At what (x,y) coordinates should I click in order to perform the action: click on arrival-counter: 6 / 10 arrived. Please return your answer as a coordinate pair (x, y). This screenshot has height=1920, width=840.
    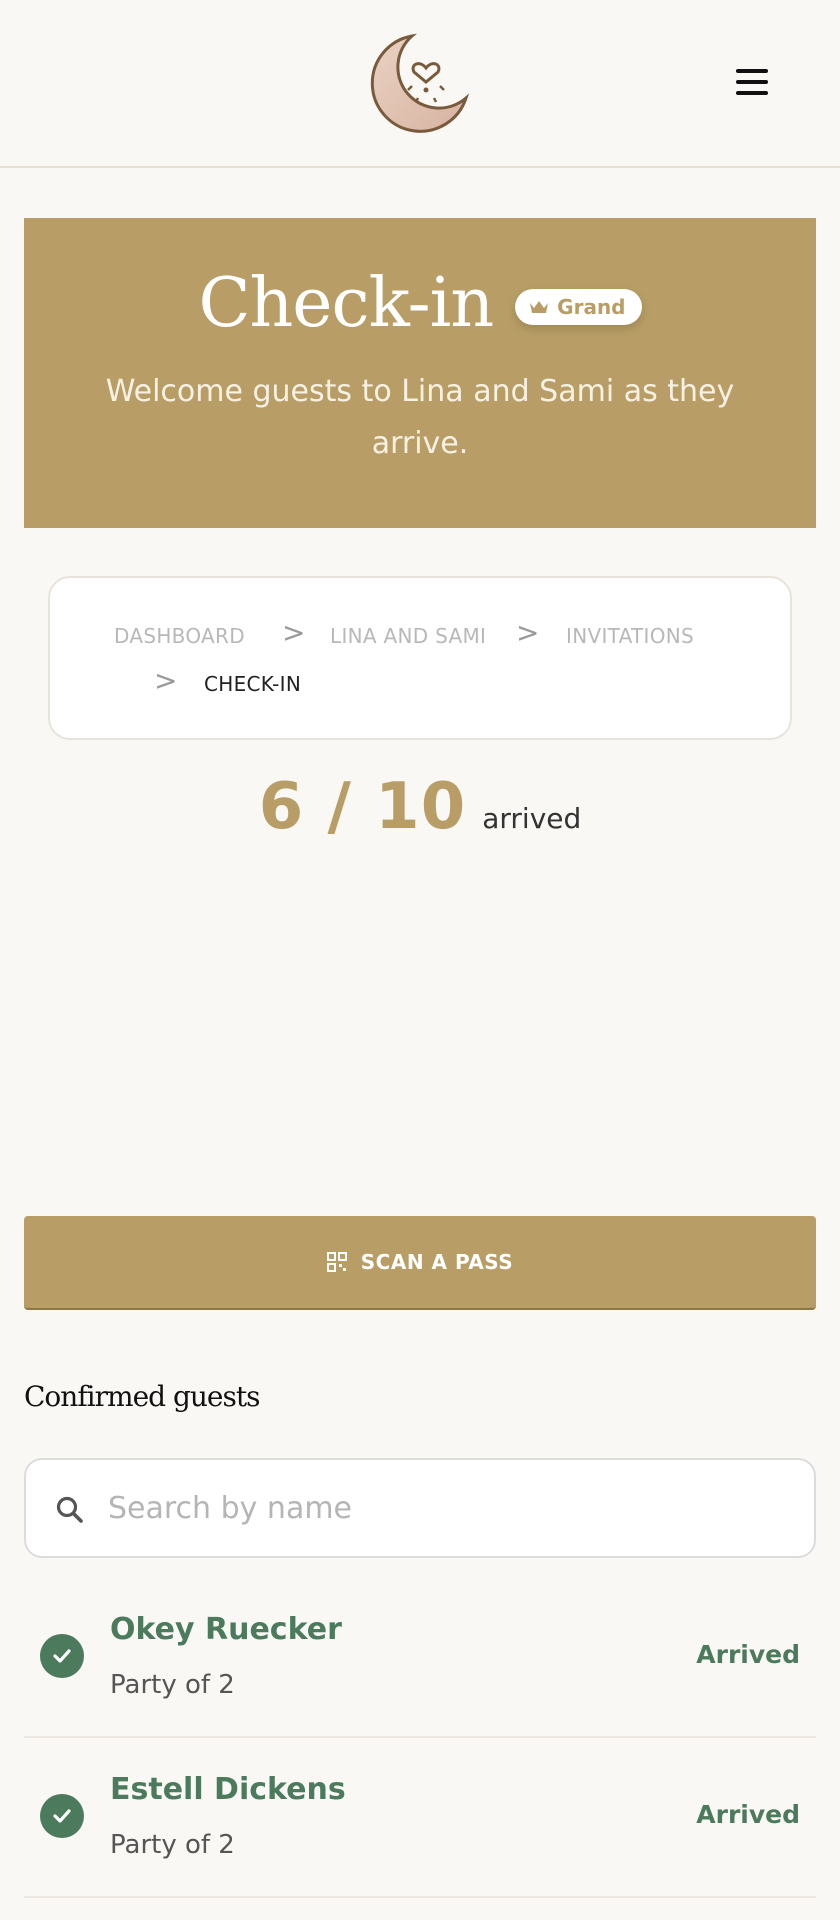
    Looking at the image, I should click on (420, 815).